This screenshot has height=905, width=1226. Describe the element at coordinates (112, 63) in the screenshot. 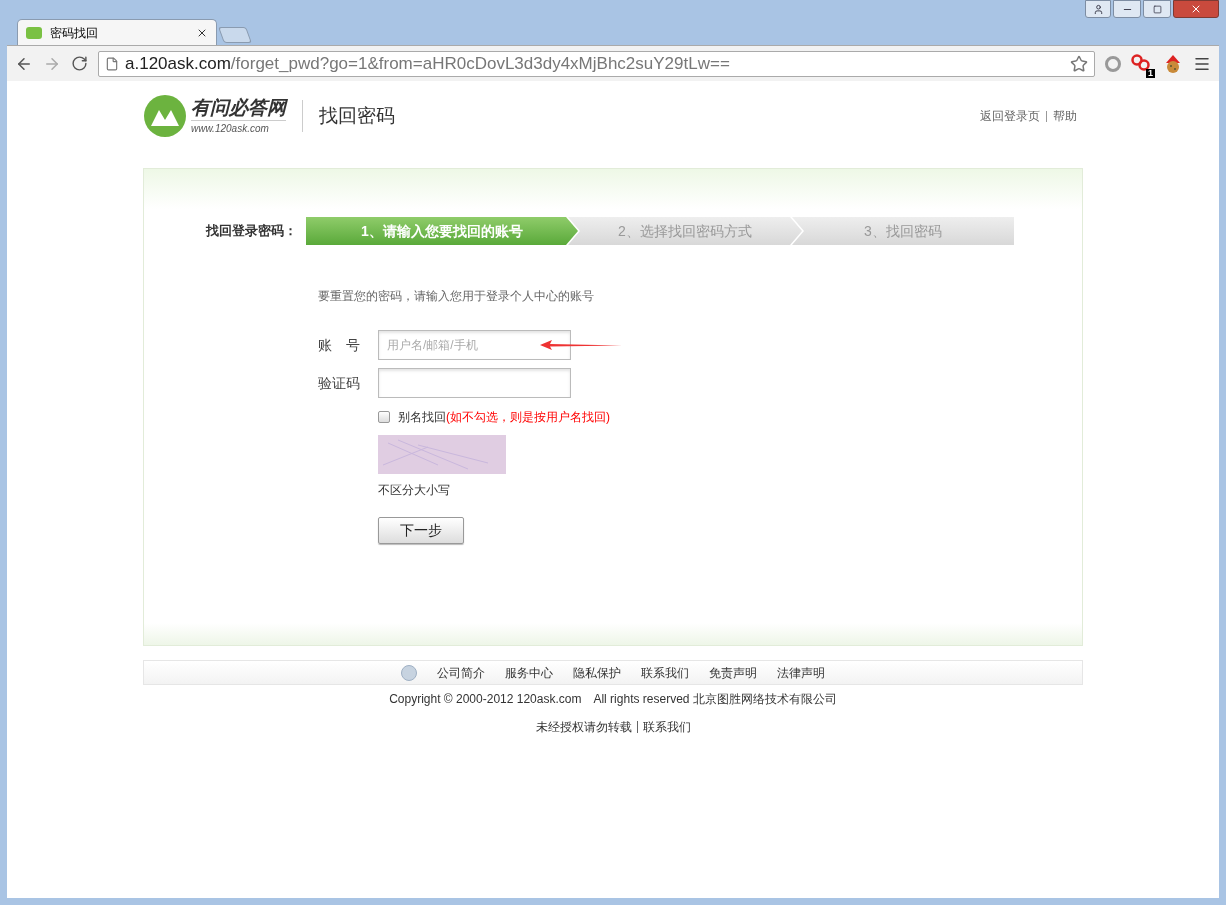

I see `page-icon` at that location.